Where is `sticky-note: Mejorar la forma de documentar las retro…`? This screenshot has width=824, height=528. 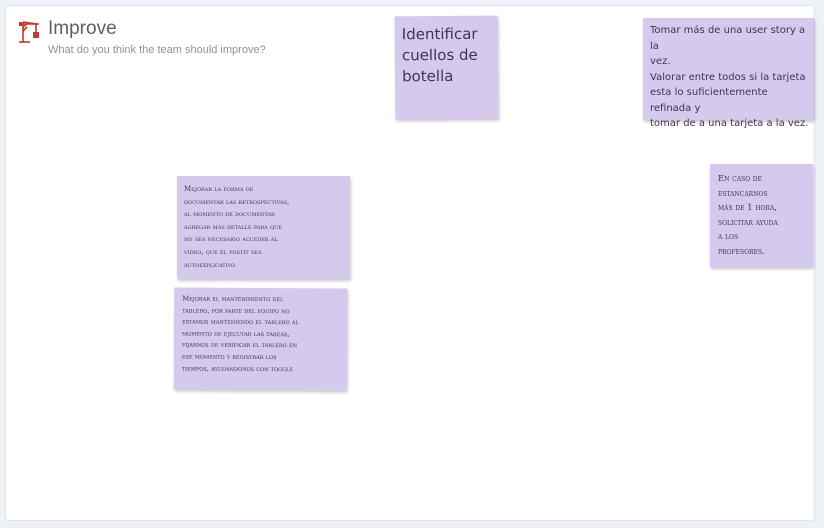
sticky-note: Mejorar la forma de documentar las retro… is located at coordinates (263, 227).